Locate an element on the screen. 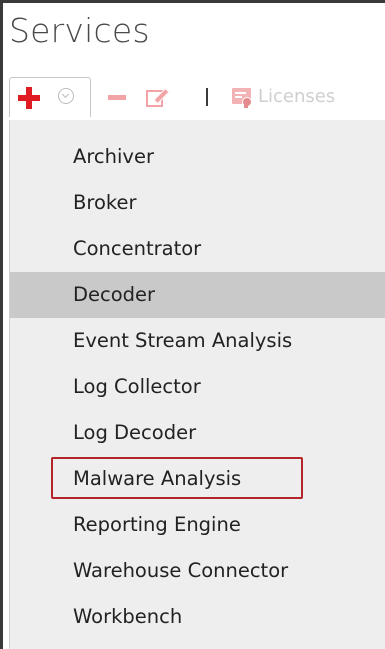 The height and width of the screenshot is (649, 385). remove-service-button is located at coordinates (117, 97).